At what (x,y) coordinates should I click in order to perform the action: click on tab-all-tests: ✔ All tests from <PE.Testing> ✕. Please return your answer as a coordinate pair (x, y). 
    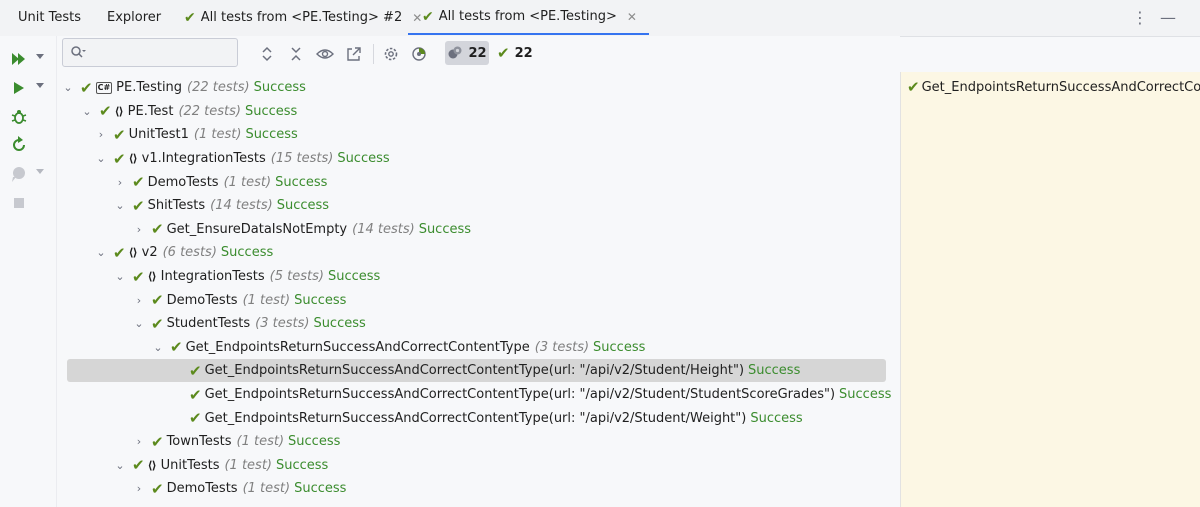
    Looking at the image, I should click on (528, 17).